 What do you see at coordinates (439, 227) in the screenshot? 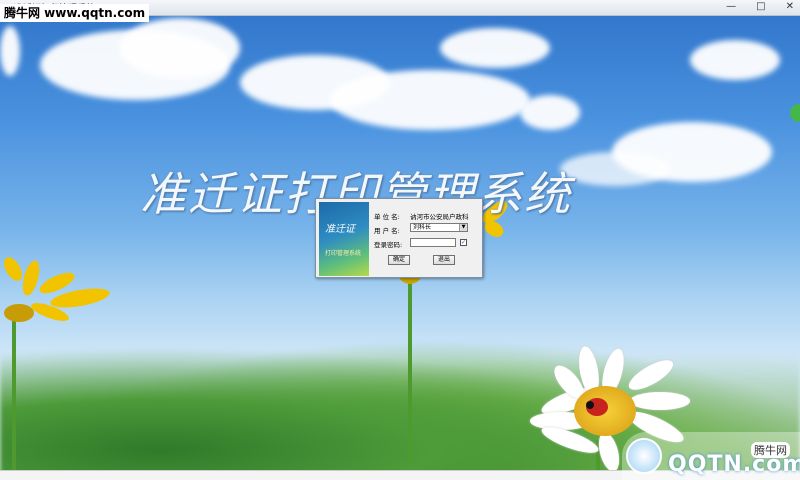
I see `user-select: 刘科长 ▼` at bounding box center [439, 227].